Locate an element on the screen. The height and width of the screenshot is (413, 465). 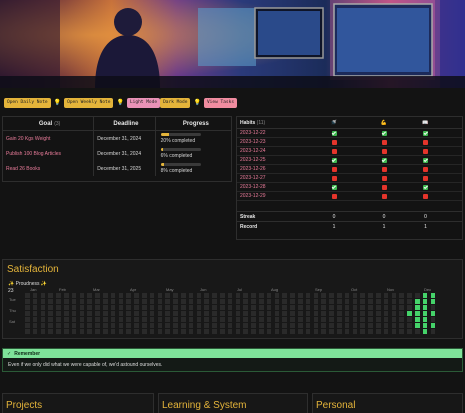
dark-mode-button: Dark Mode is located at coordinates (175, 103).